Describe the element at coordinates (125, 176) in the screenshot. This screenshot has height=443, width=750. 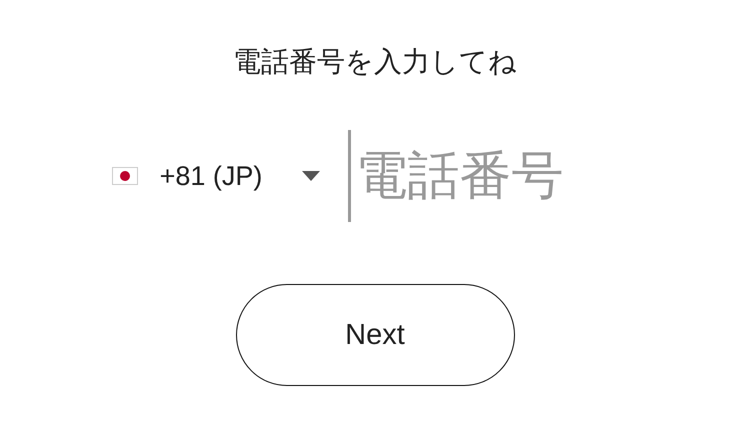
I see `flag-icon` at that location.